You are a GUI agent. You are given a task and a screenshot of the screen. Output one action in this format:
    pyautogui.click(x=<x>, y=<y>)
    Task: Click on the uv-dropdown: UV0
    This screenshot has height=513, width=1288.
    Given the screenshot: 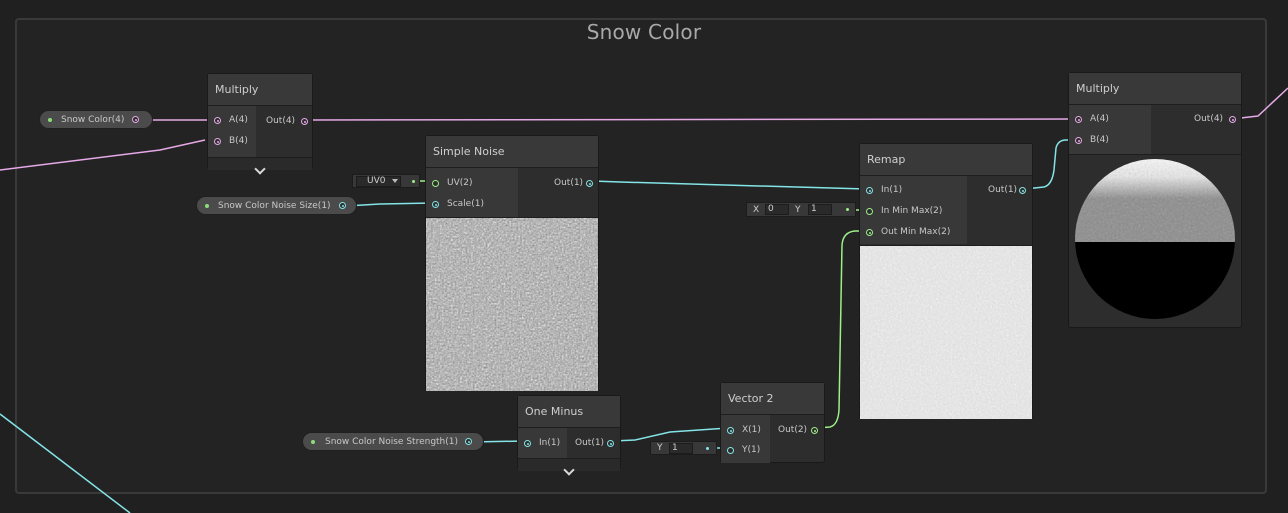 What is the action you would take?
    pyautogui.click(x=386, y=181)
    